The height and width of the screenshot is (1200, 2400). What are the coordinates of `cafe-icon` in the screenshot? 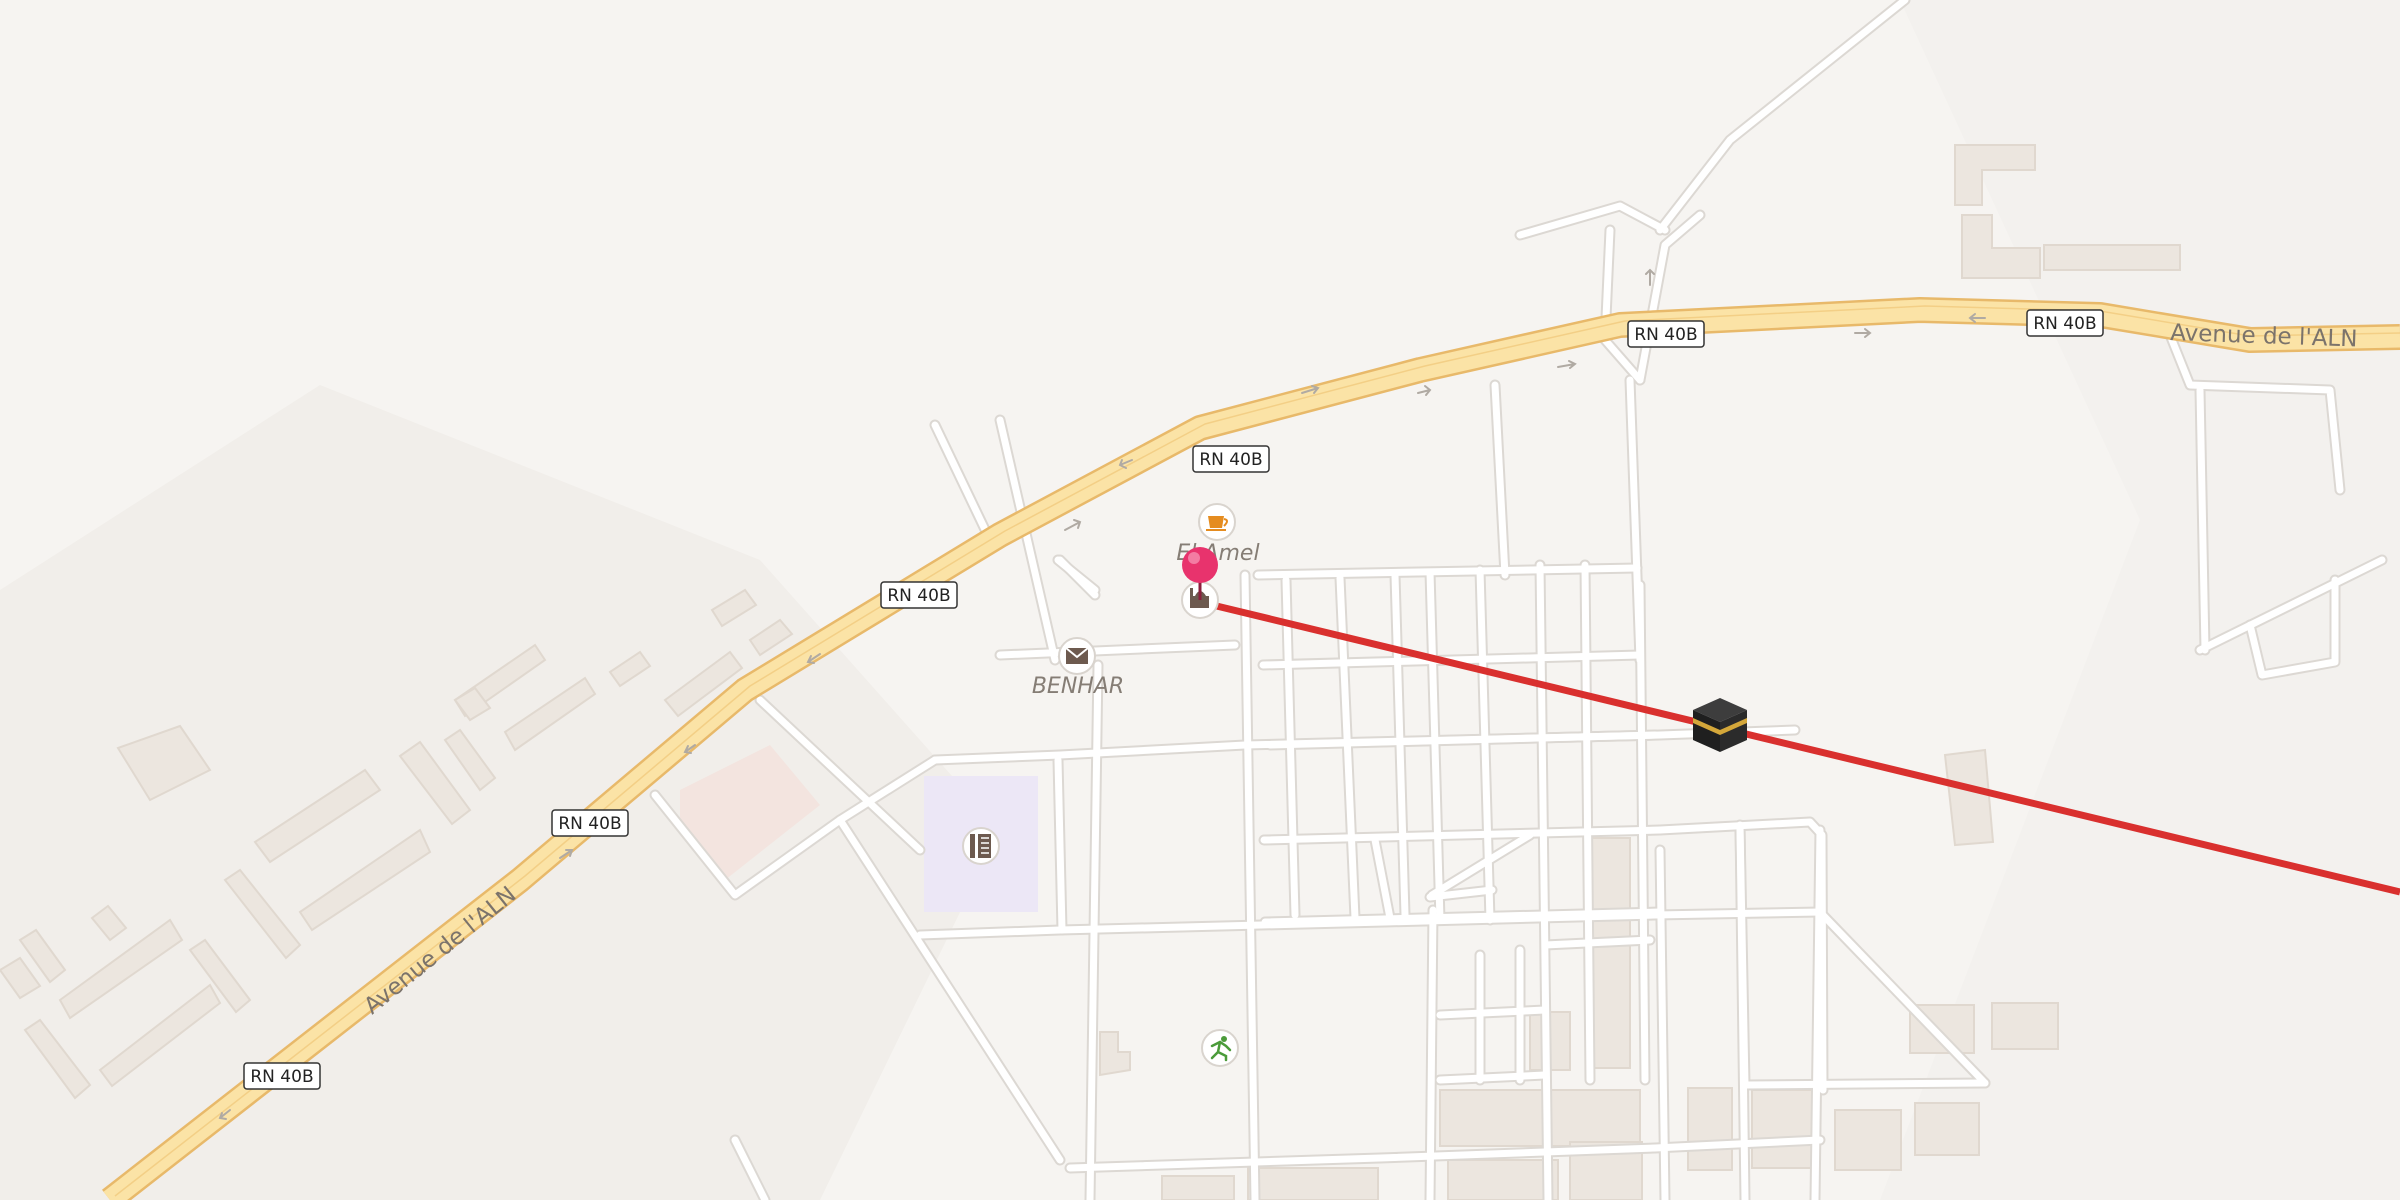 It's located at (1217, 522).